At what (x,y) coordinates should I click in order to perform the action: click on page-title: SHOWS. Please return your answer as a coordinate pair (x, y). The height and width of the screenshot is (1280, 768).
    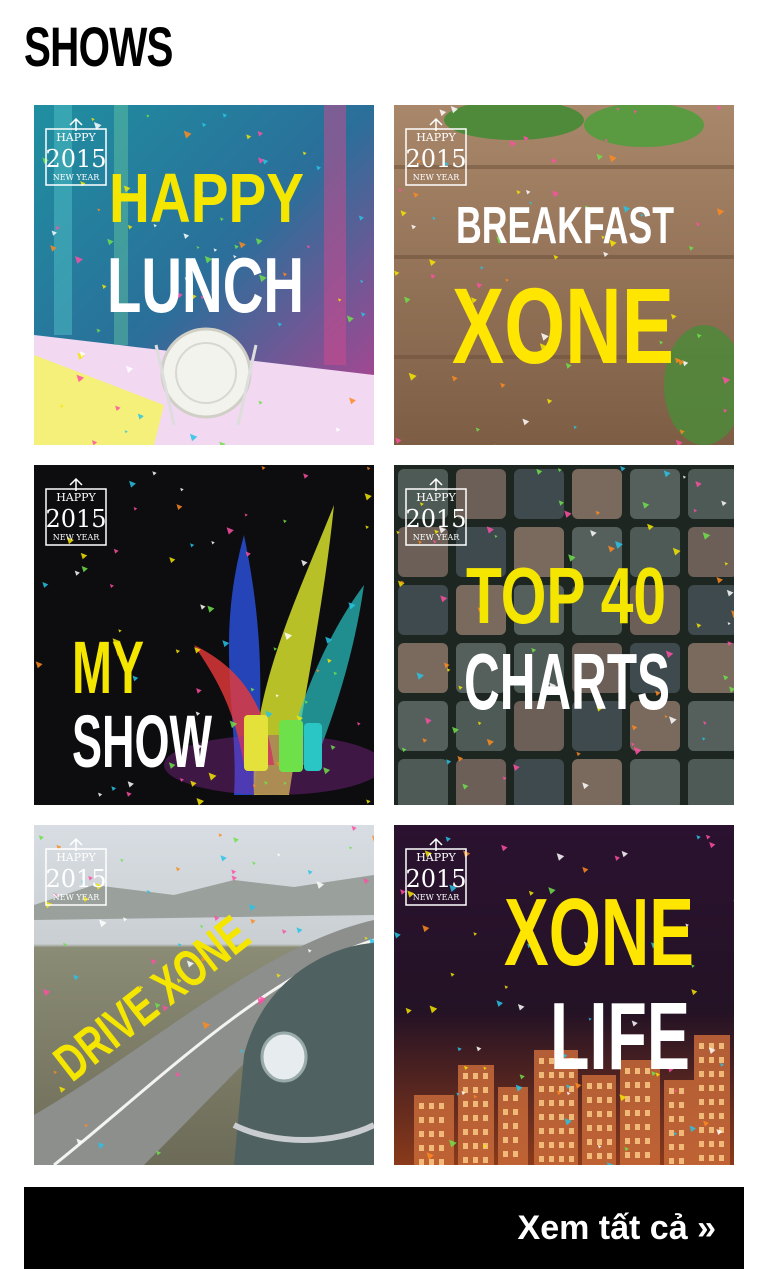
    Looking at the image, I should click on (98, 46).